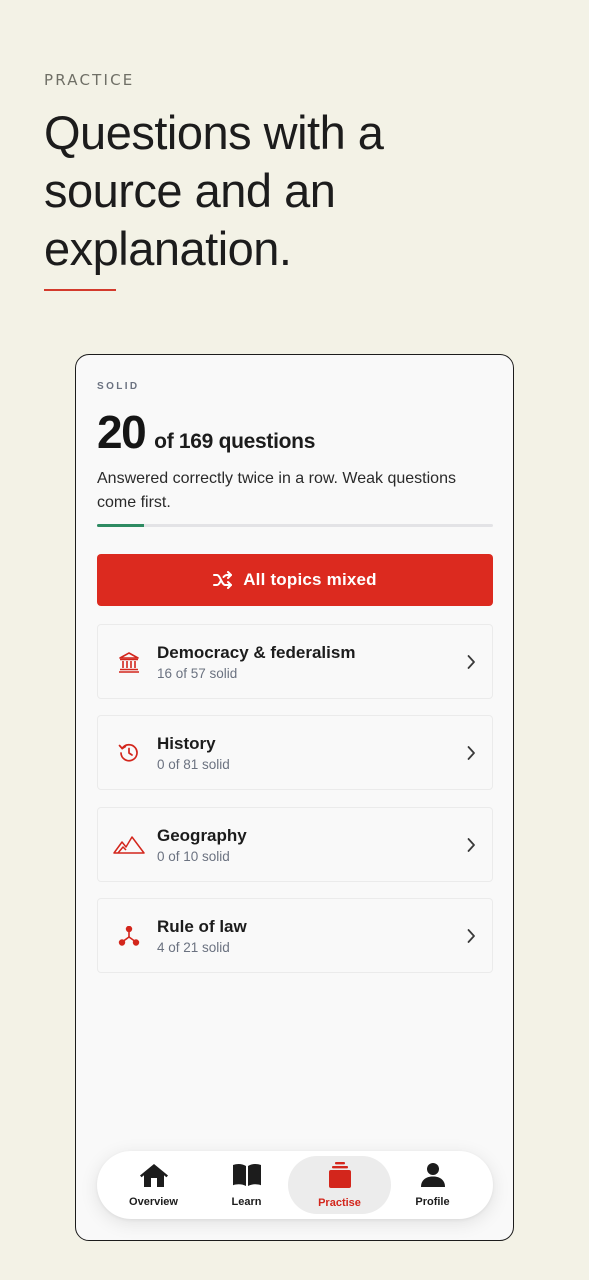 The image size is (589, 1280). What do you see at coordinates (295, 525) in the screenshot?
I see `progress-bar` at bounding box center [295, 525].